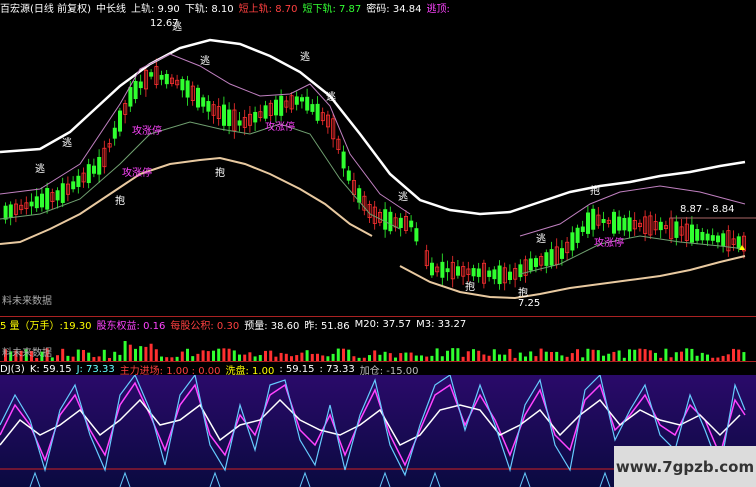 Image resolution: width=756 pixels, height=487 pixels. Describe the element at coordinates (50, 369) in the screenshot. I see `kdj-k-label: K: 59.15` at that location.